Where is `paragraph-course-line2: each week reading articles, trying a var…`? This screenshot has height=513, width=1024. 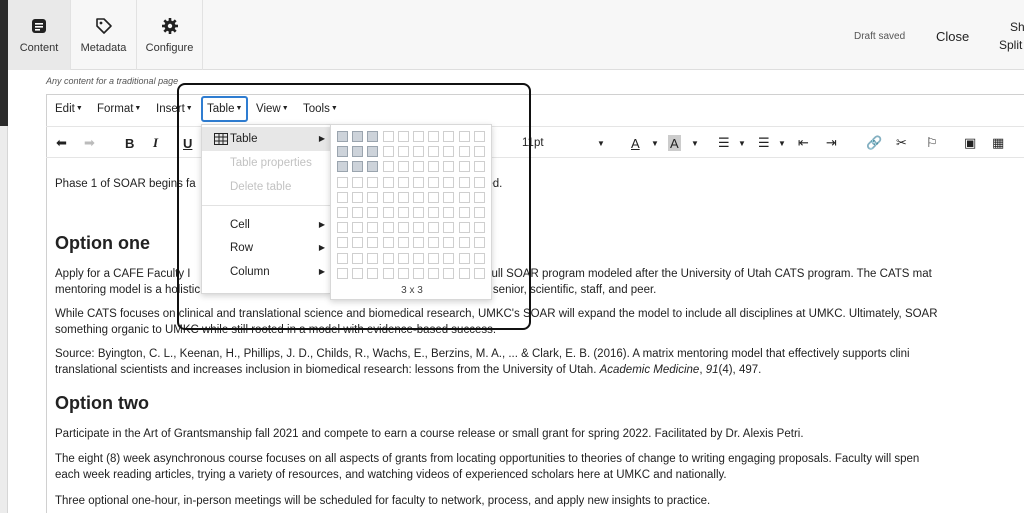 paragraph-course-line2: each week reading articles, trying a var… is located at coordinates (539, 475).